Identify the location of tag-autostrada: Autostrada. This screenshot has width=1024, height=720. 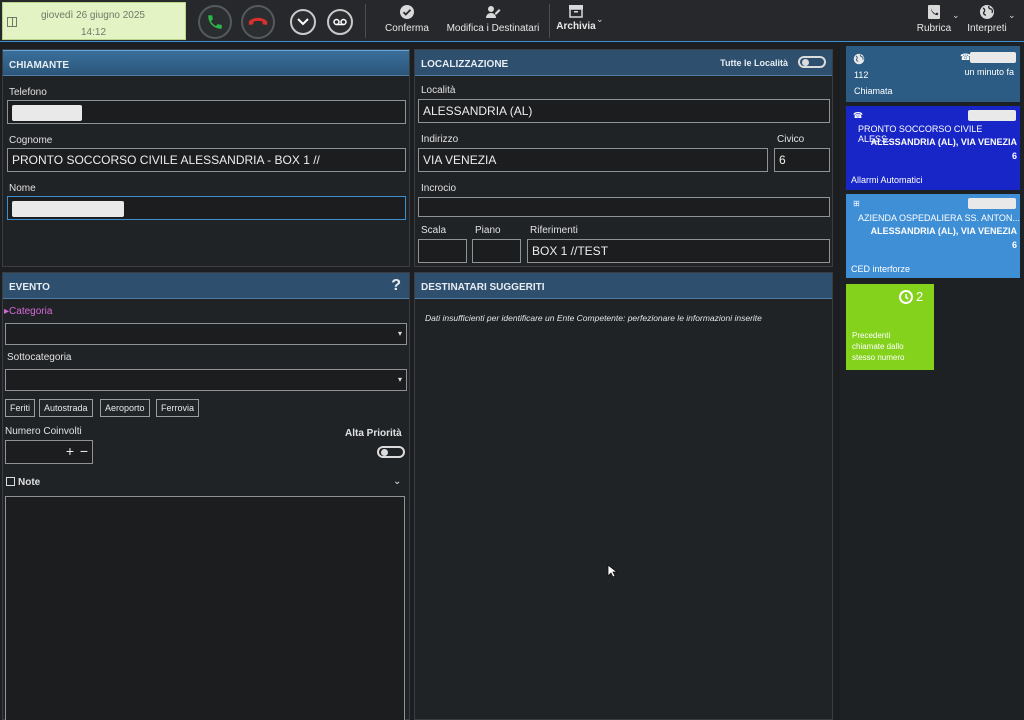
(66, 408).